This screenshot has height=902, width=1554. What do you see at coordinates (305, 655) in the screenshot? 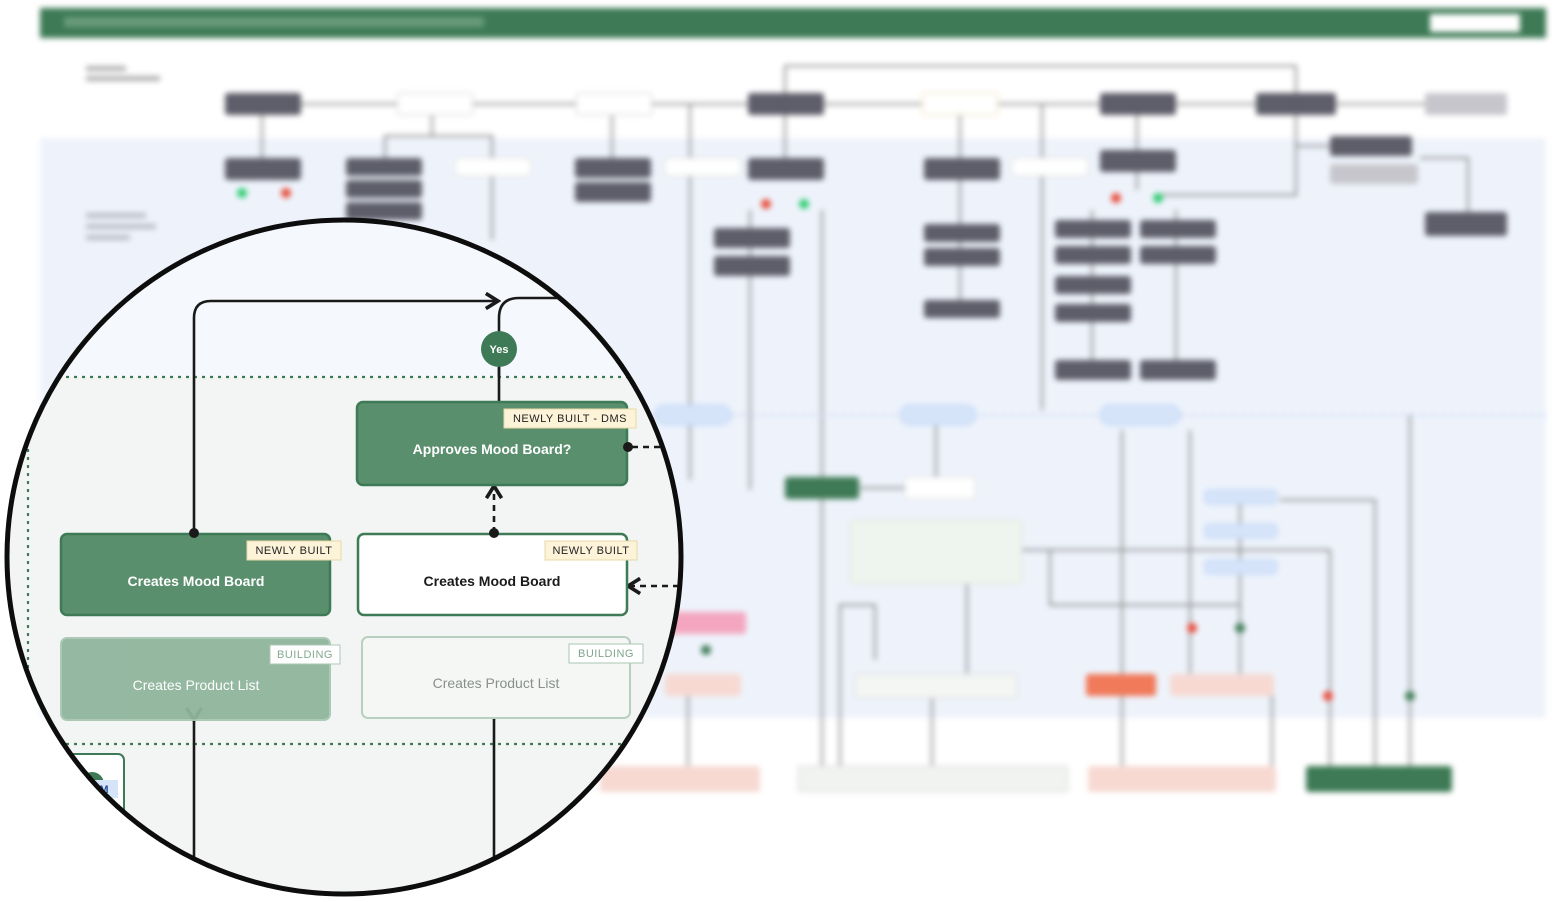
I see `building-tag-left-text: BUILDING` at bounding box center [305, 655].